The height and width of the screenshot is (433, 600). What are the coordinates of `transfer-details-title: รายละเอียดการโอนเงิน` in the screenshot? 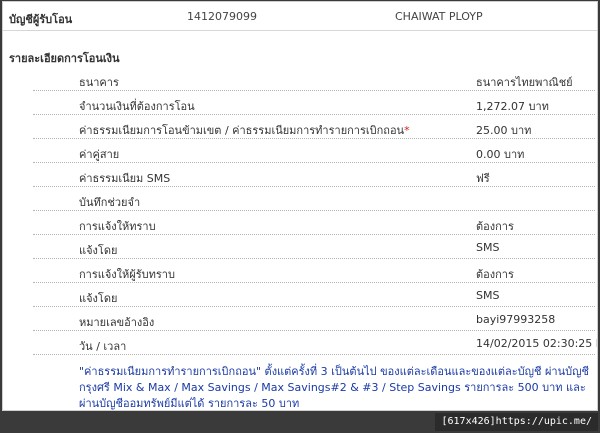 It's located at (64, 58).